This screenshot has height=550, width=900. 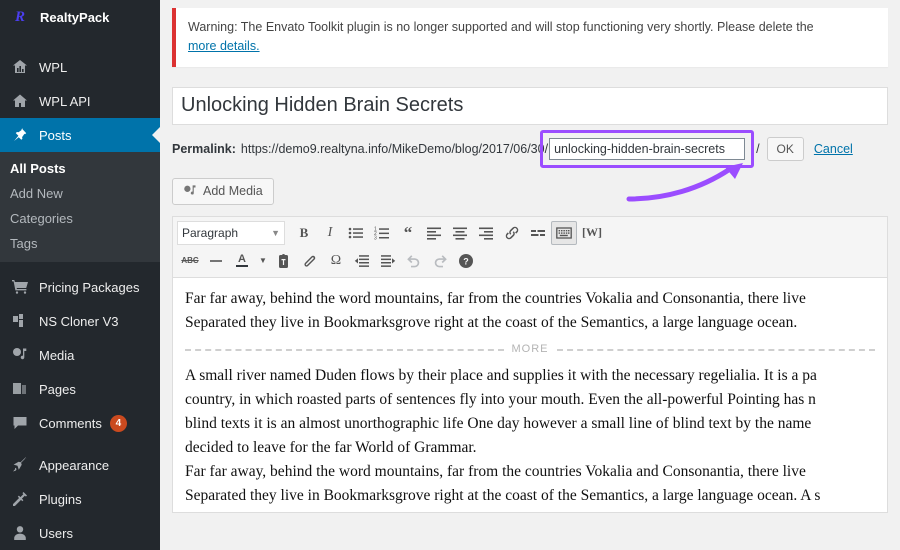 What do you see at coordinates (210, 232) in the screenshot?
I see `paragraph-format-value: Paragraph` at bounding box center [210, 232].